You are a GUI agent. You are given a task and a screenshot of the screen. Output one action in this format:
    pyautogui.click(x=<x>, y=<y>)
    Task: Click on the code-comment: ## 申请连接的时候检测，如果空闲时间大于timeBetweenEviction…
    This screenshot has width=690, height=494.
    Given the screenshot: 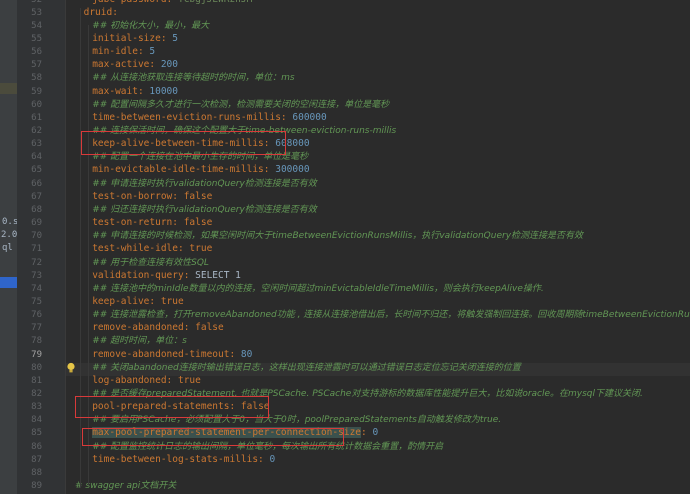 What is the action you would take?
    pyautogui.click(x=338, y=236)
    